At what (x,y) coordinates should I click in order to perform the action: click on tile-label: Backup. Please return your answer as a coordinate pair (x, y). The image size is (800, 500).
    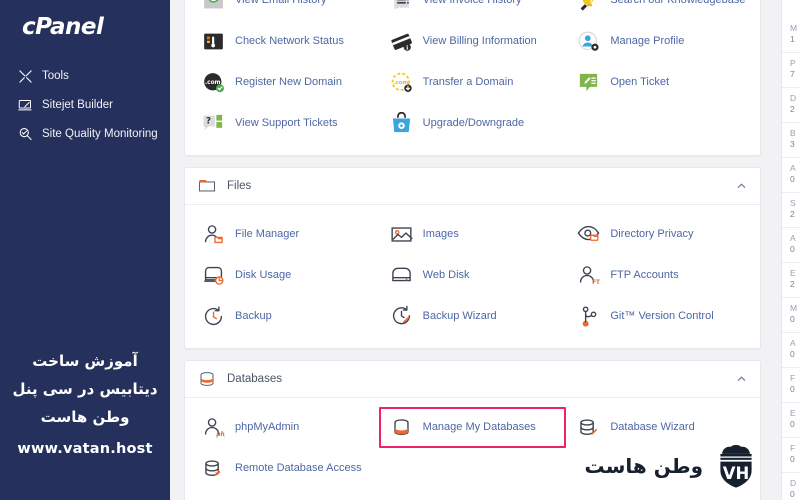
    Looking at the image, I should click on (253, 315).